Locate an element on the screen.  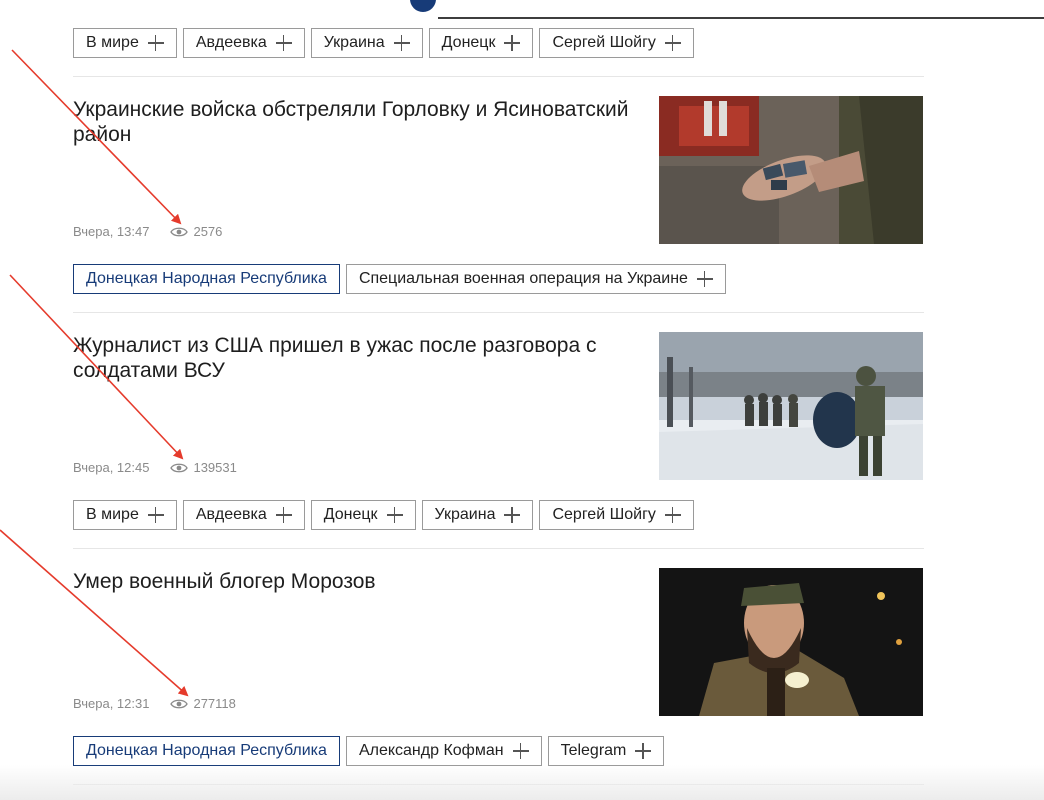
tag-label: Александр Кофман is located at coordinates (431, 750).